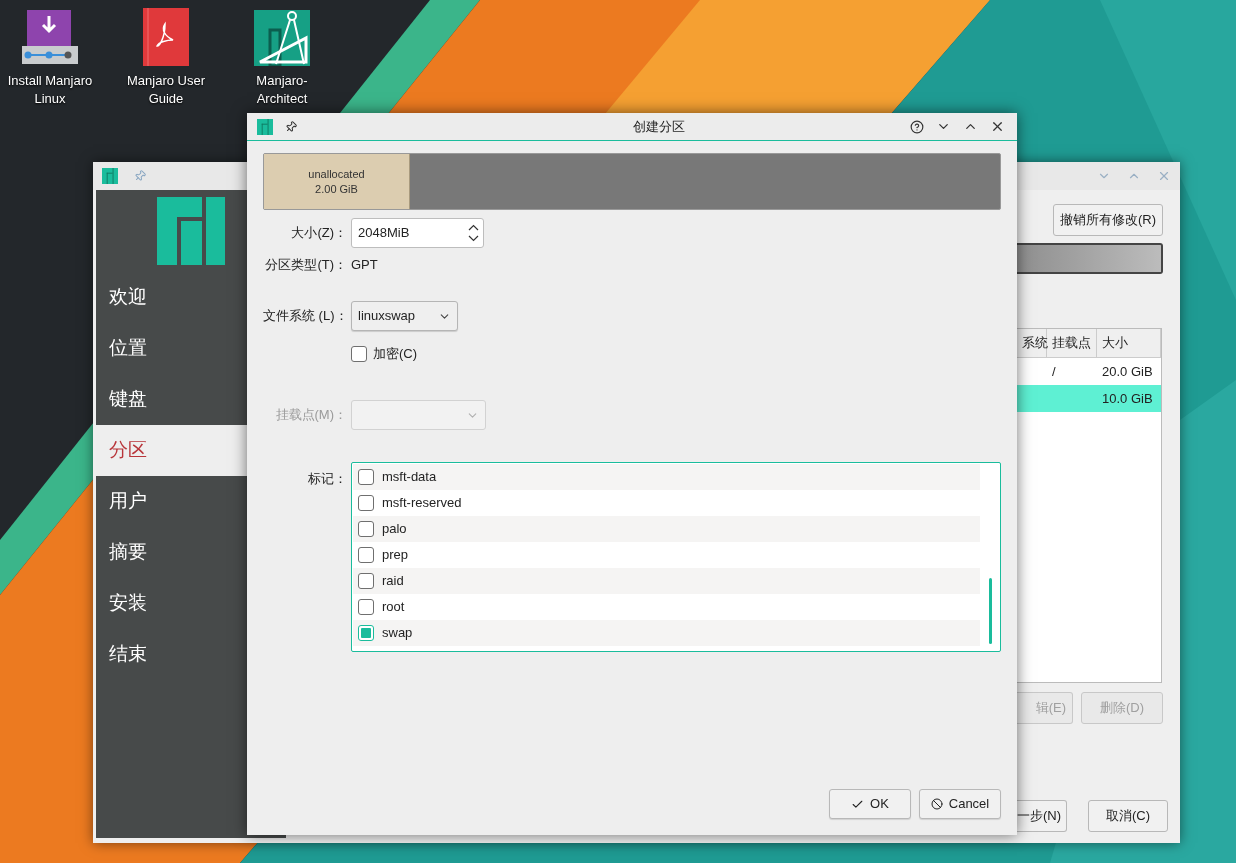 This screenshot has width=1236, height=863. What do you see at coordinates (409, 477) in the screenshot?
I see `flag-label: msft-data` at bounding box center [409, 477].